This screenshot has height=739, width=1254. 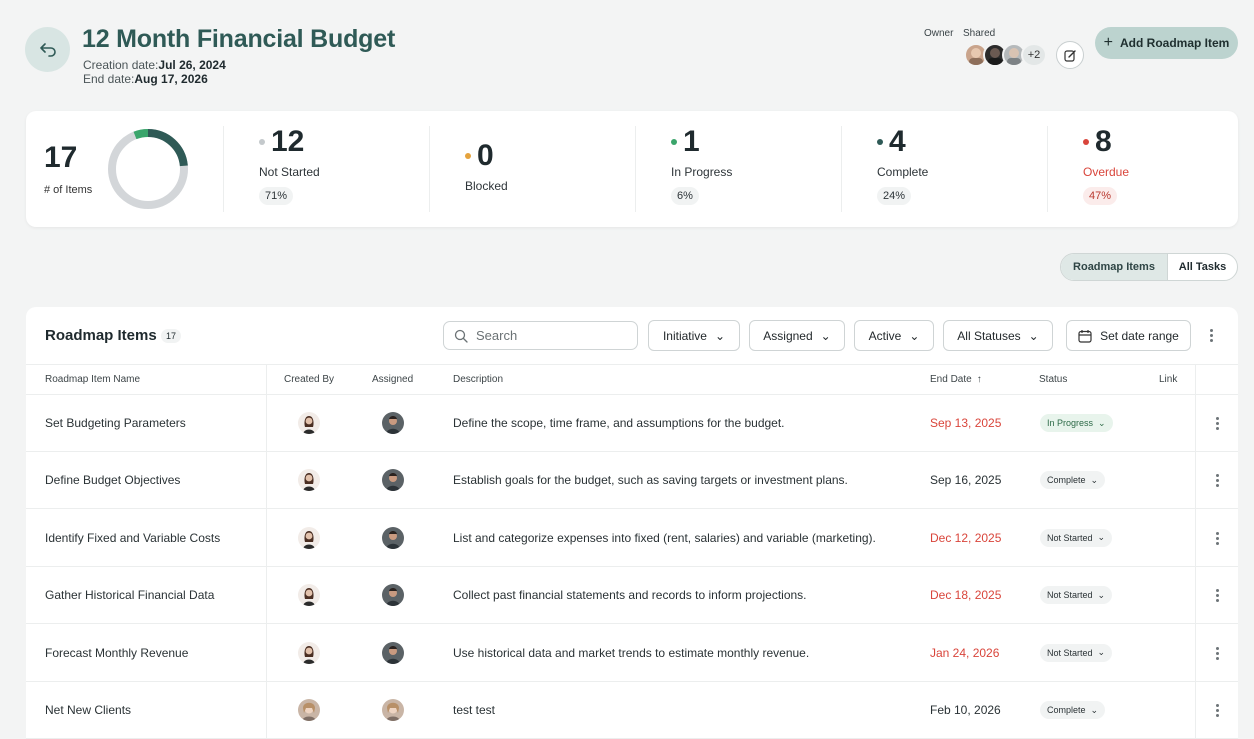 What do you see at coordinates (701, 165) in the screenshot?
I see `stat-in-progress: 1 In Progress 6%` at bounding box center [701, 165].